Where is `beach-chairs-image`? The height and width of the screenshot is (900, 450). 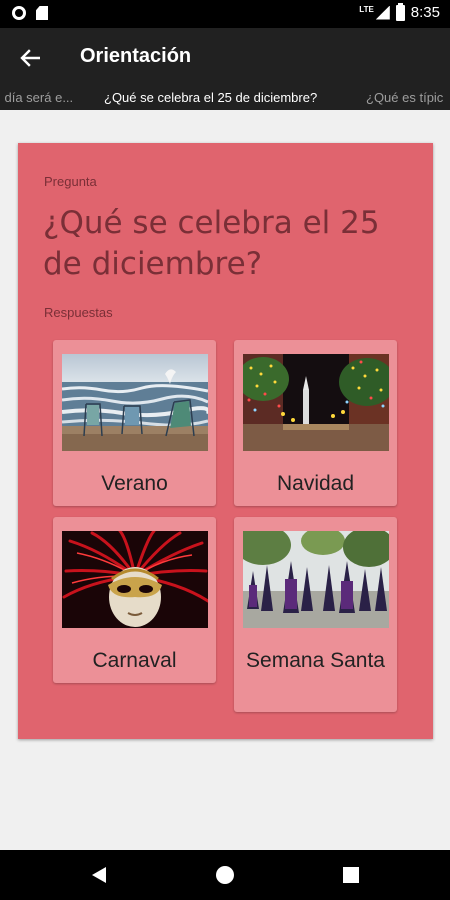
beach-chairs-image is located at coordinates (135, 402).